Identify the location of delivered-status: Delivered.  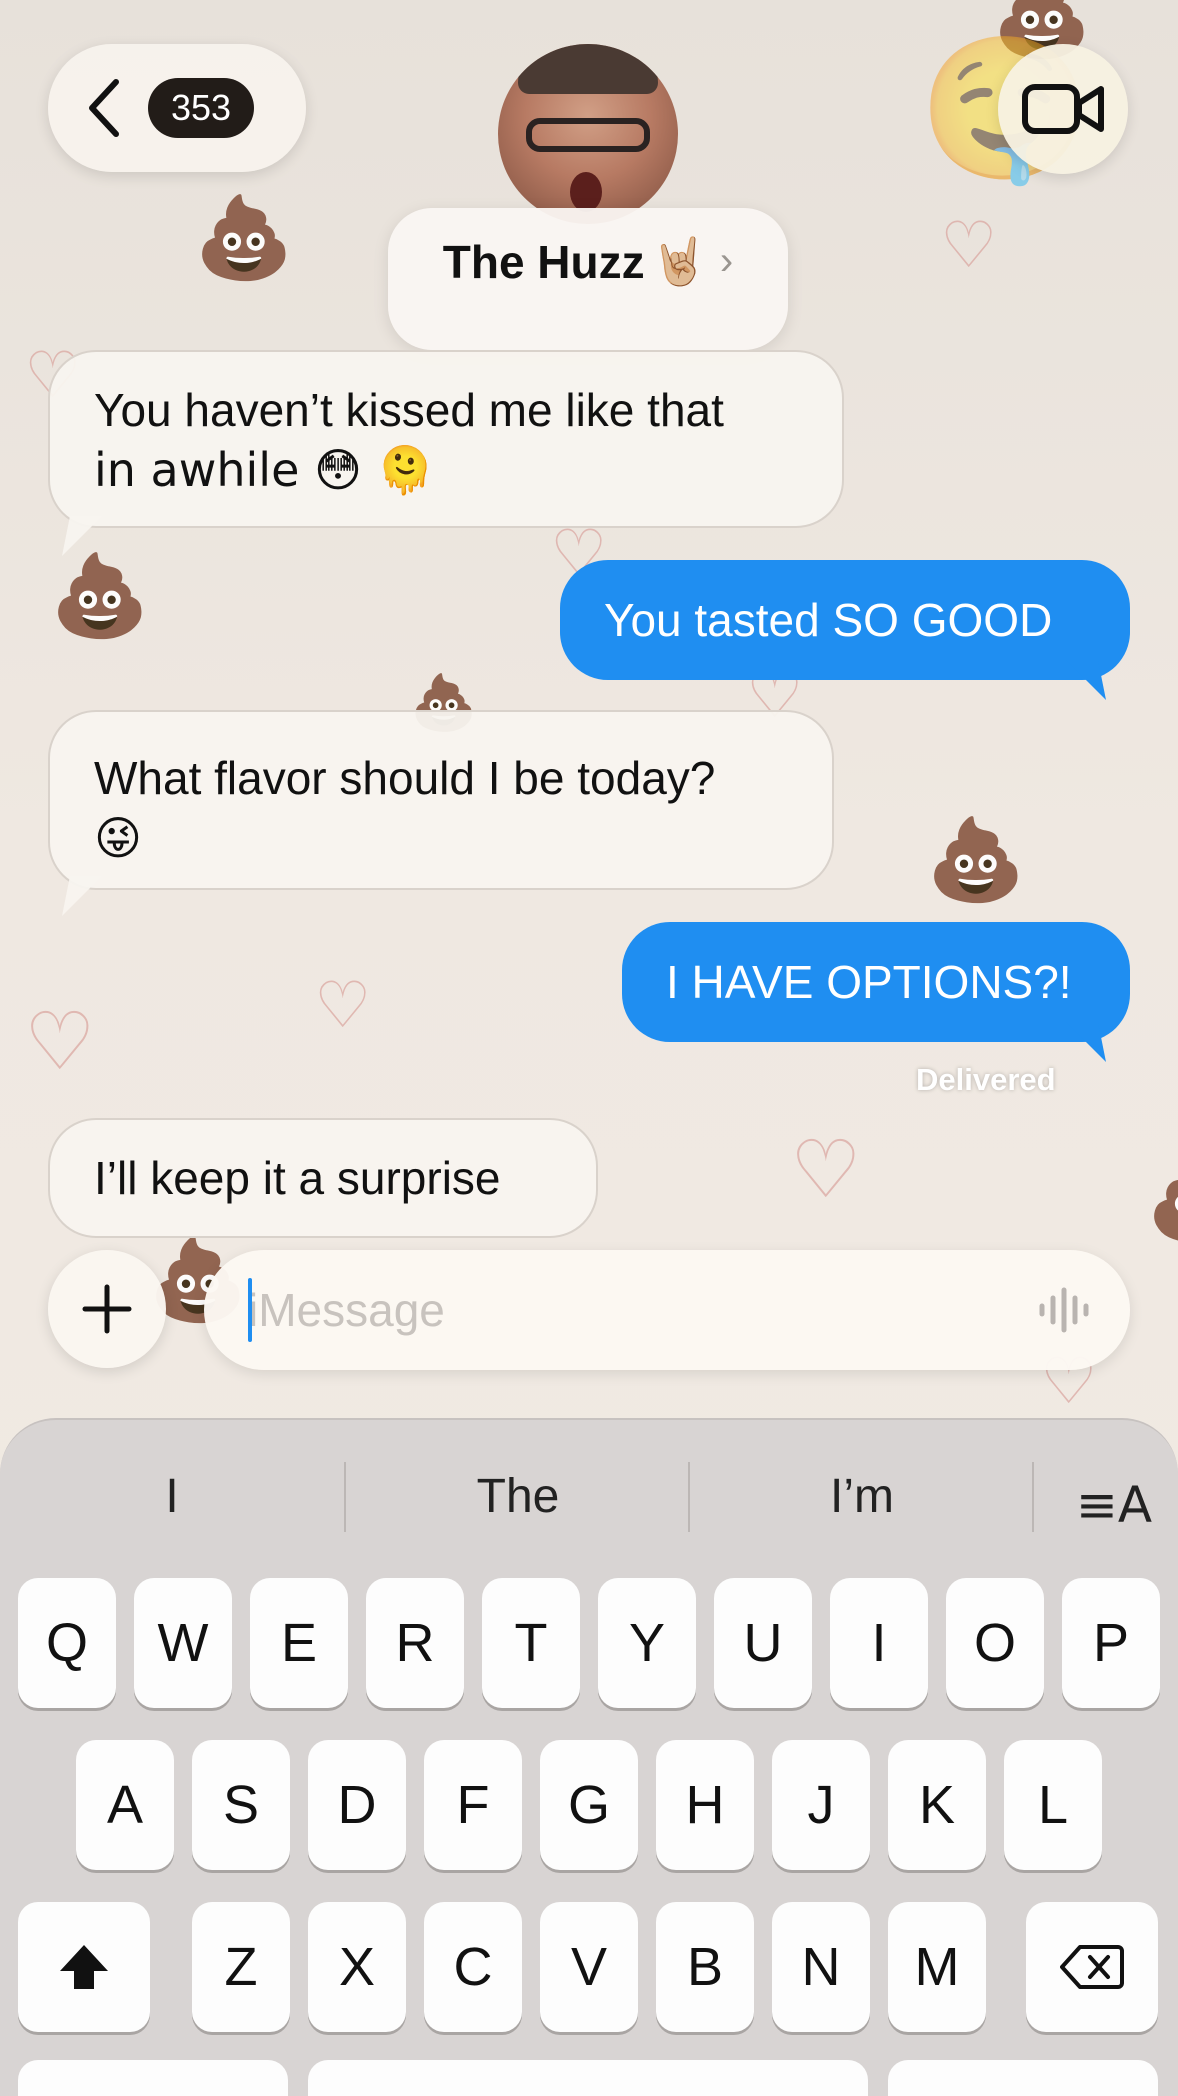
(986, 1079).